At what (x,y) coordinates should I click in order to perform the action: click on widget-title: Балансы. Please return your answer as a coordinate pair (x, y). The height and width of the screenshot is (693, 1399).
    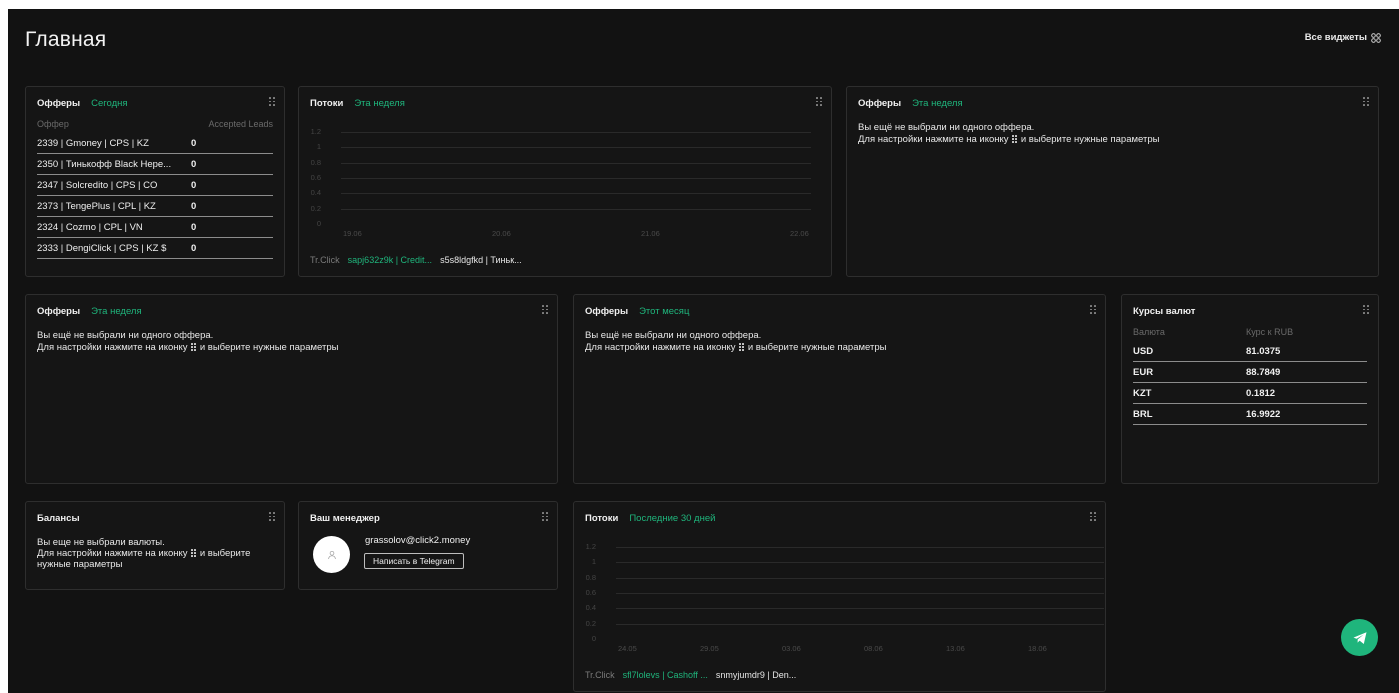
    Looking at the image, I should click on (58, 518).